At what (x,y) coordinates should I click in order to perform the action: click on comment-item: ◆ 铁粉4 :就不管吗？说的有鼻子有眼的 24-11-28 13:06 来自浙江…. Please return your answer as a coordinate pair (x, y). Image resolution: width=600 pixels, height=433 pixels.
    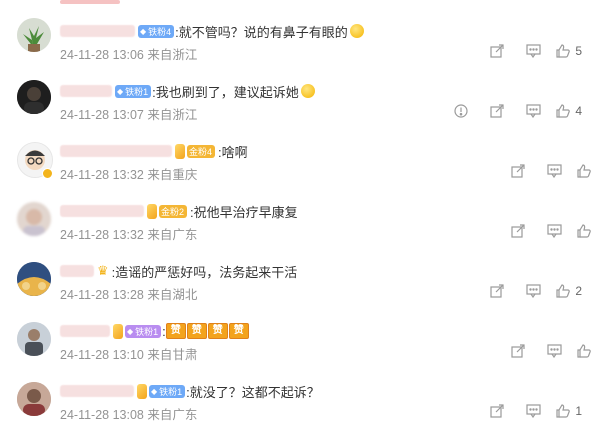
    Looking at the image, I should click on (300, 38).